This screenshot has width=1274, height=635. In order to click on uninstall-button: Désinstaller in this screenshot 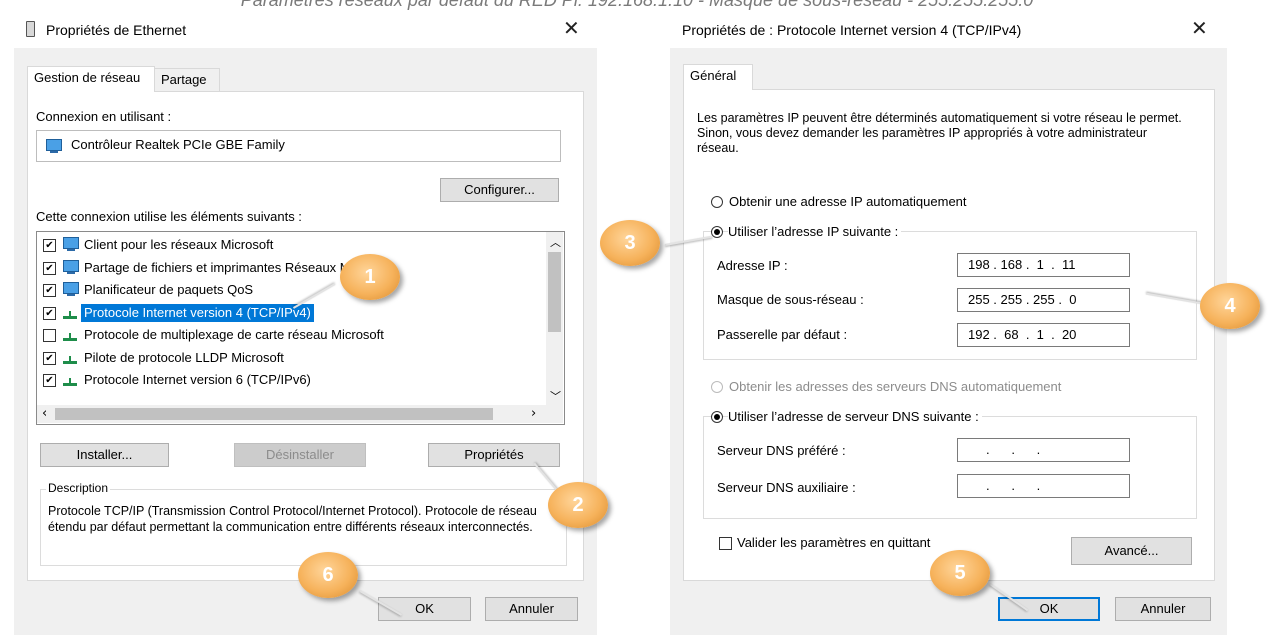, I will do `click(300, 455)`.